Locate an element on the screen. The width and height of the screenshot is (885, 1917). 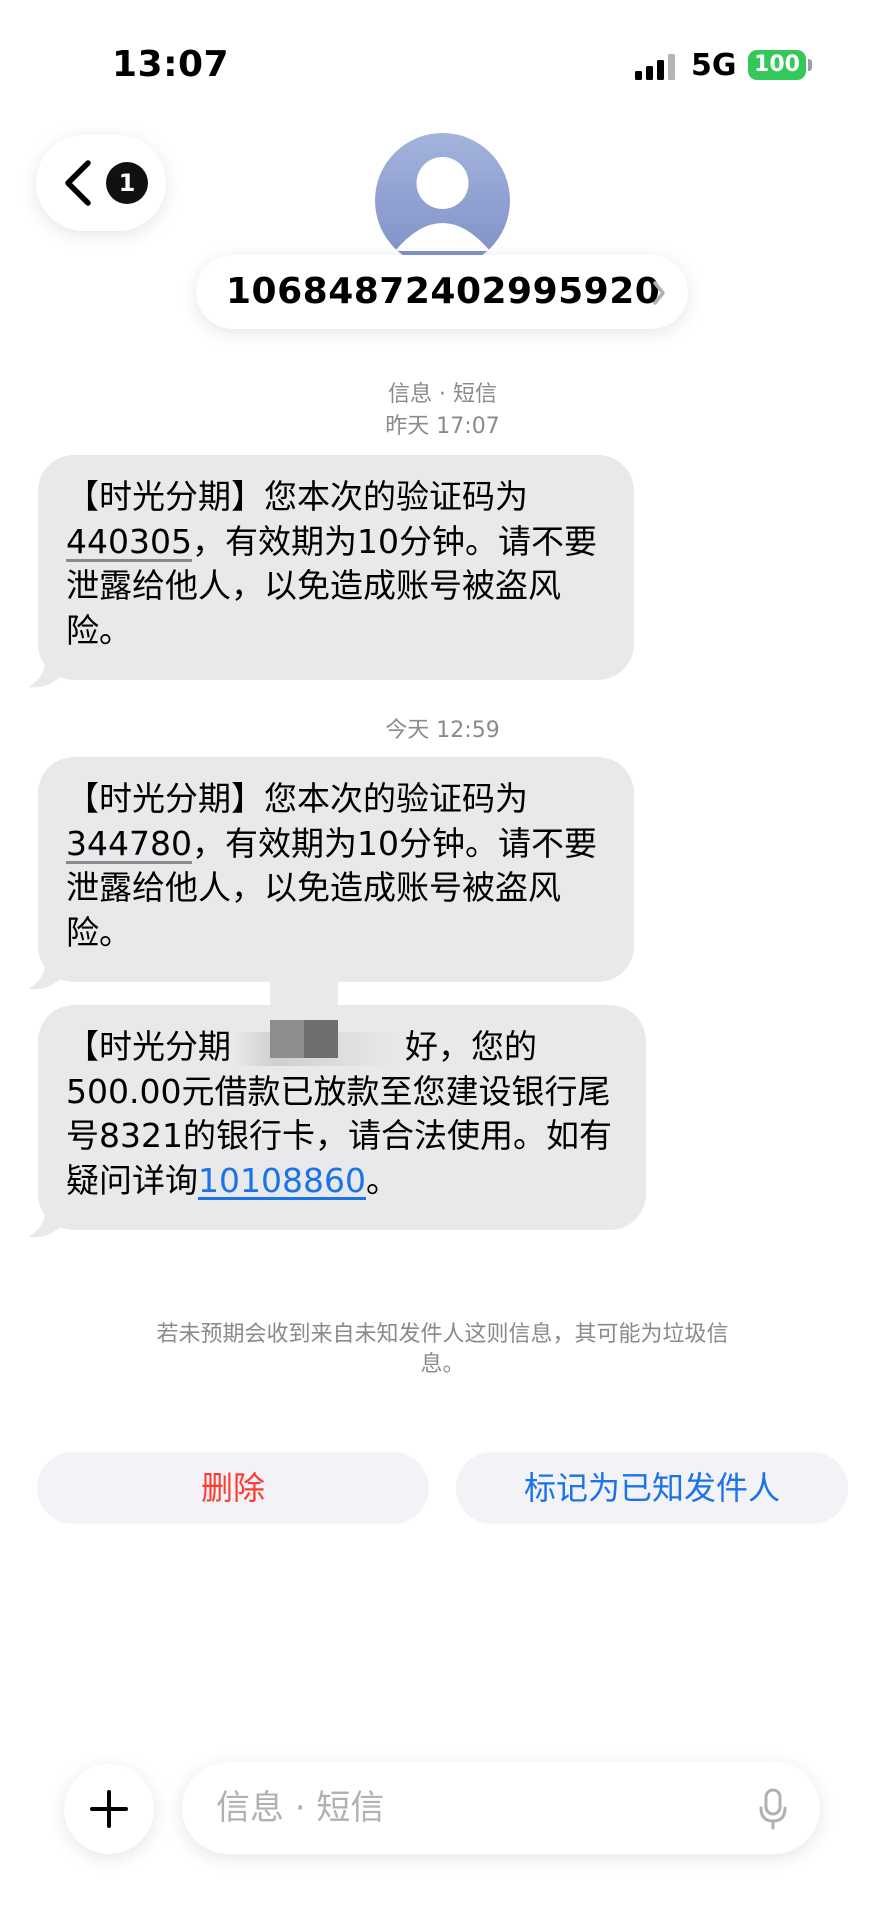
battery-tip is located at coordinates (810, 65).